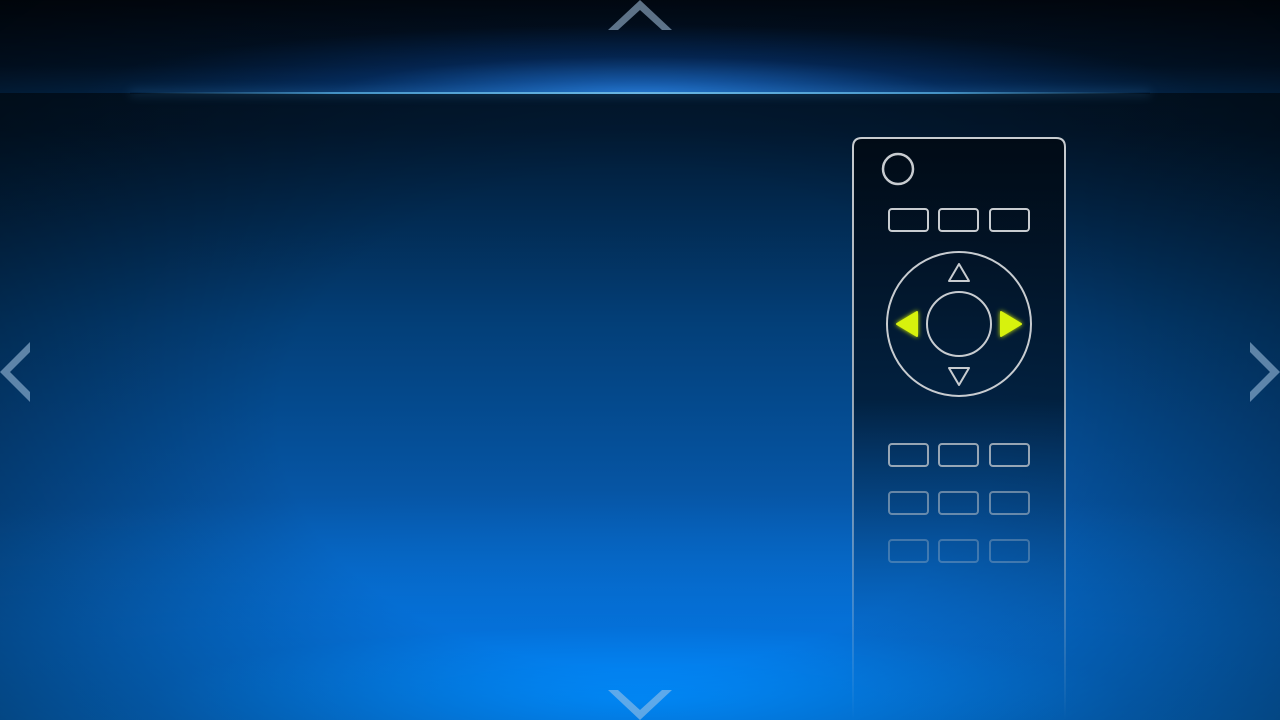 This screenshot has height=720, width=1280. I want to click on header-glow-line, so click(640, 93).